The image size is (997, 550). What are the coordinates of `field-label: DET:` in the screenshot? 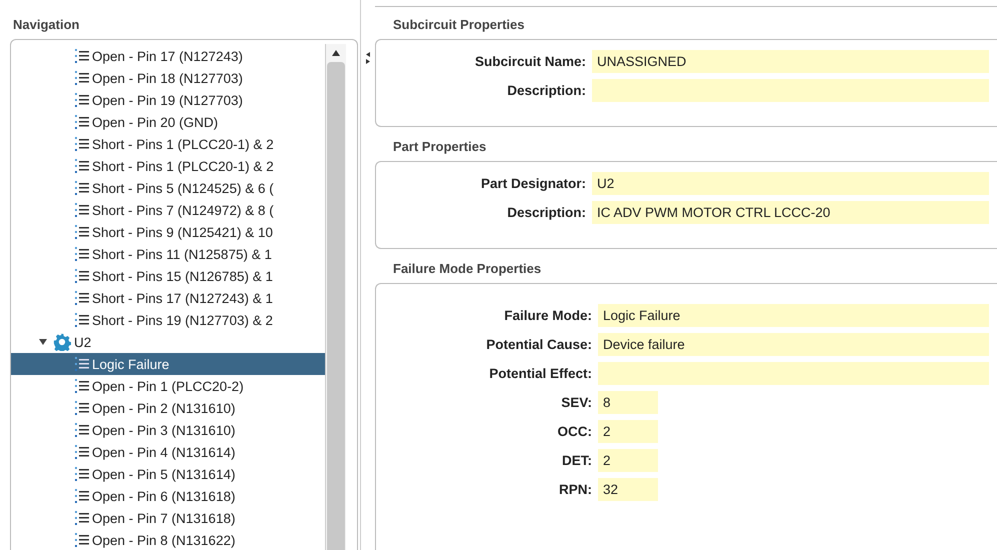 It's located at (577, 460).